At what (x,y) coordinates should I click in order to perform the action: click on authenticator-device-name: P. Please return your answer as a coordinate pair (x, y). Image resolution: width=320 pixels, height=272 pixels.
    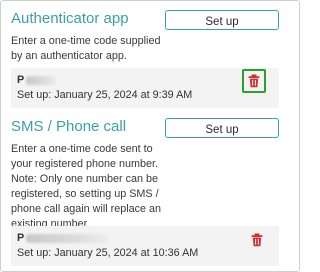
    Looking at the image, I should click on (21, 80).